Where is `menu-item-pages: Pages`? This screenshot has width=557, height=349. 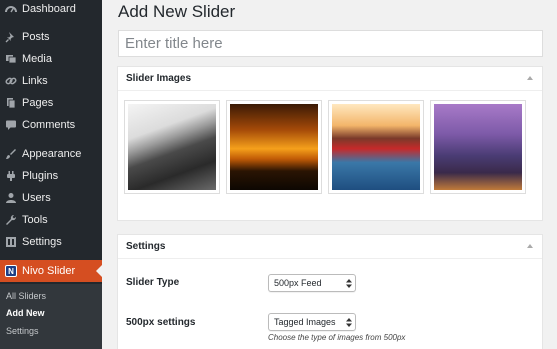
menu-item-pages: Pages is located at coordinates (51, 103).